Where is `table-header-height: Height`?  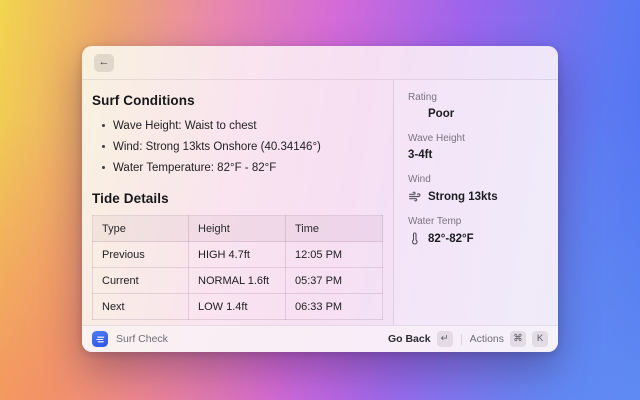 table-header-height: Height is located at coordinates (237, 228).